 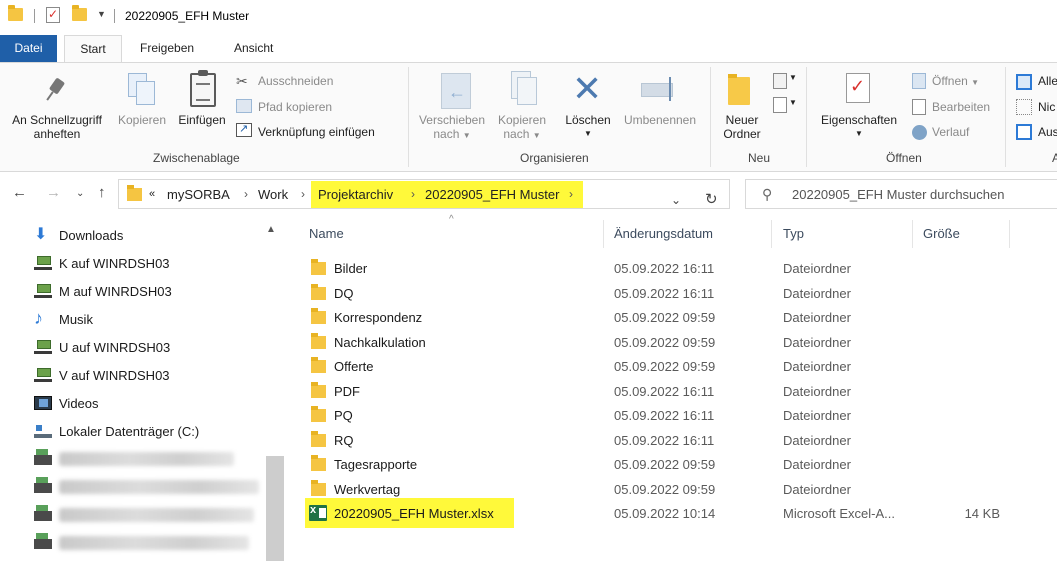 I want to click on network-drive-icon, so click(x=43, y=513).